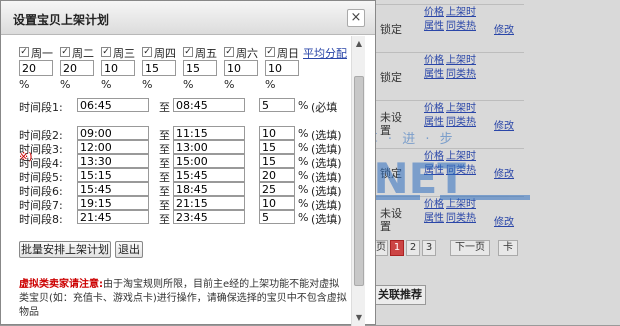  I want to click on pager-page-2: 2, so click(413, 248).